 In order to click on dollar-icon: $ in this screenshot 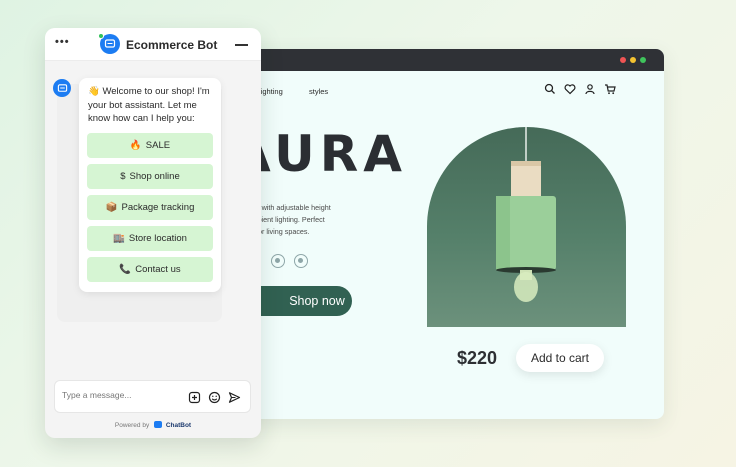, I will do `click(123, 176)`.